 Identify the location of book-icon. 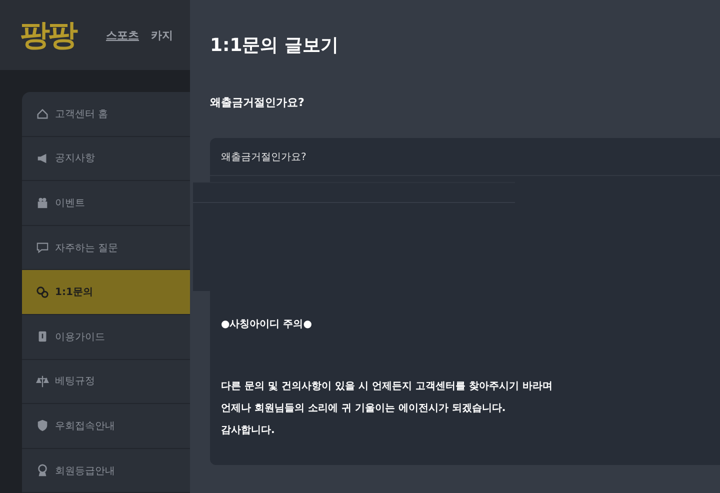
(42, 337).